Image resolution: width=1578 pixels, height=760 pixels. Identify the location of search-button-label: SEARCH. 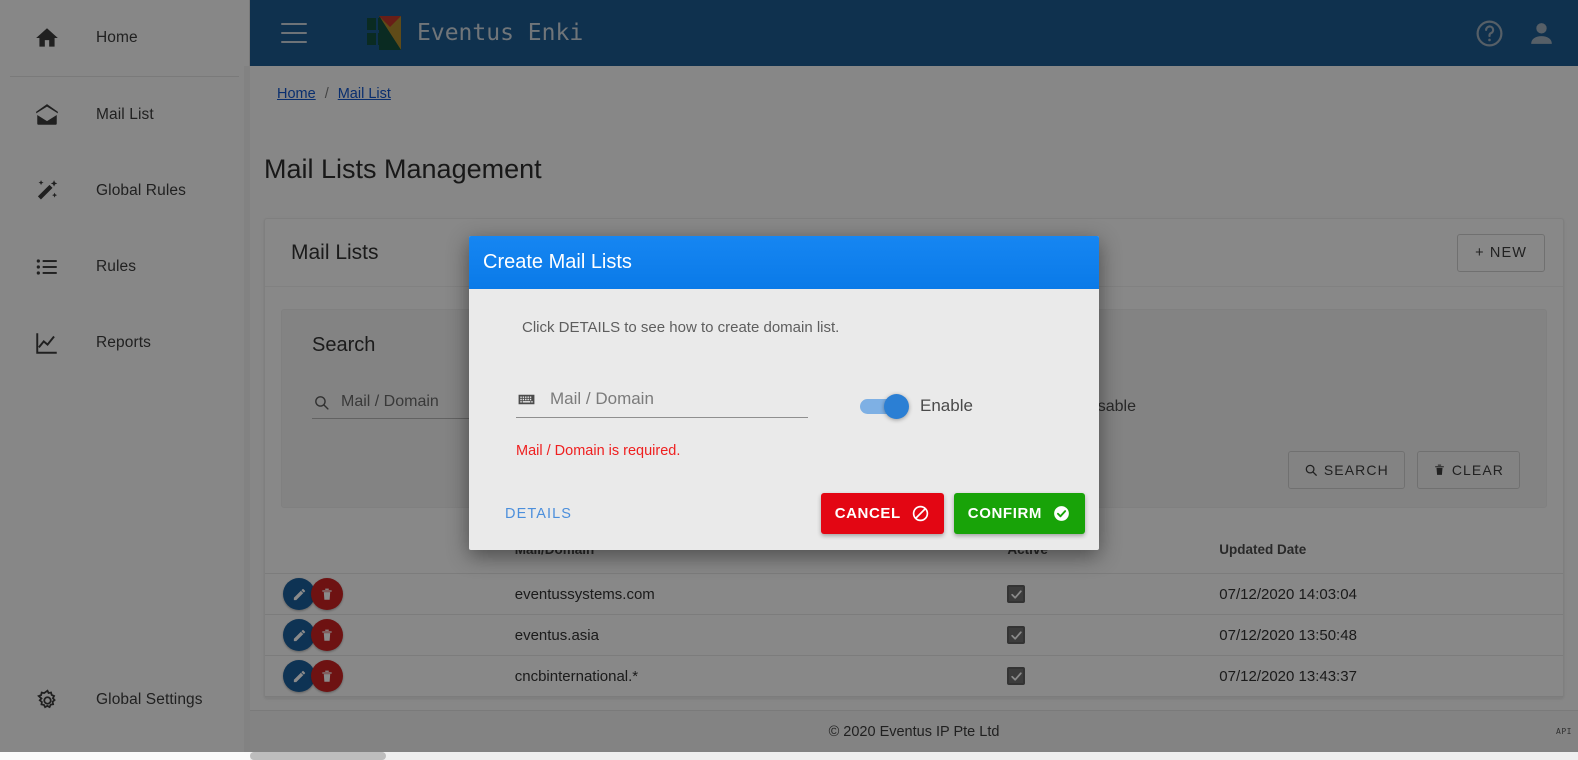
(1356, 470).